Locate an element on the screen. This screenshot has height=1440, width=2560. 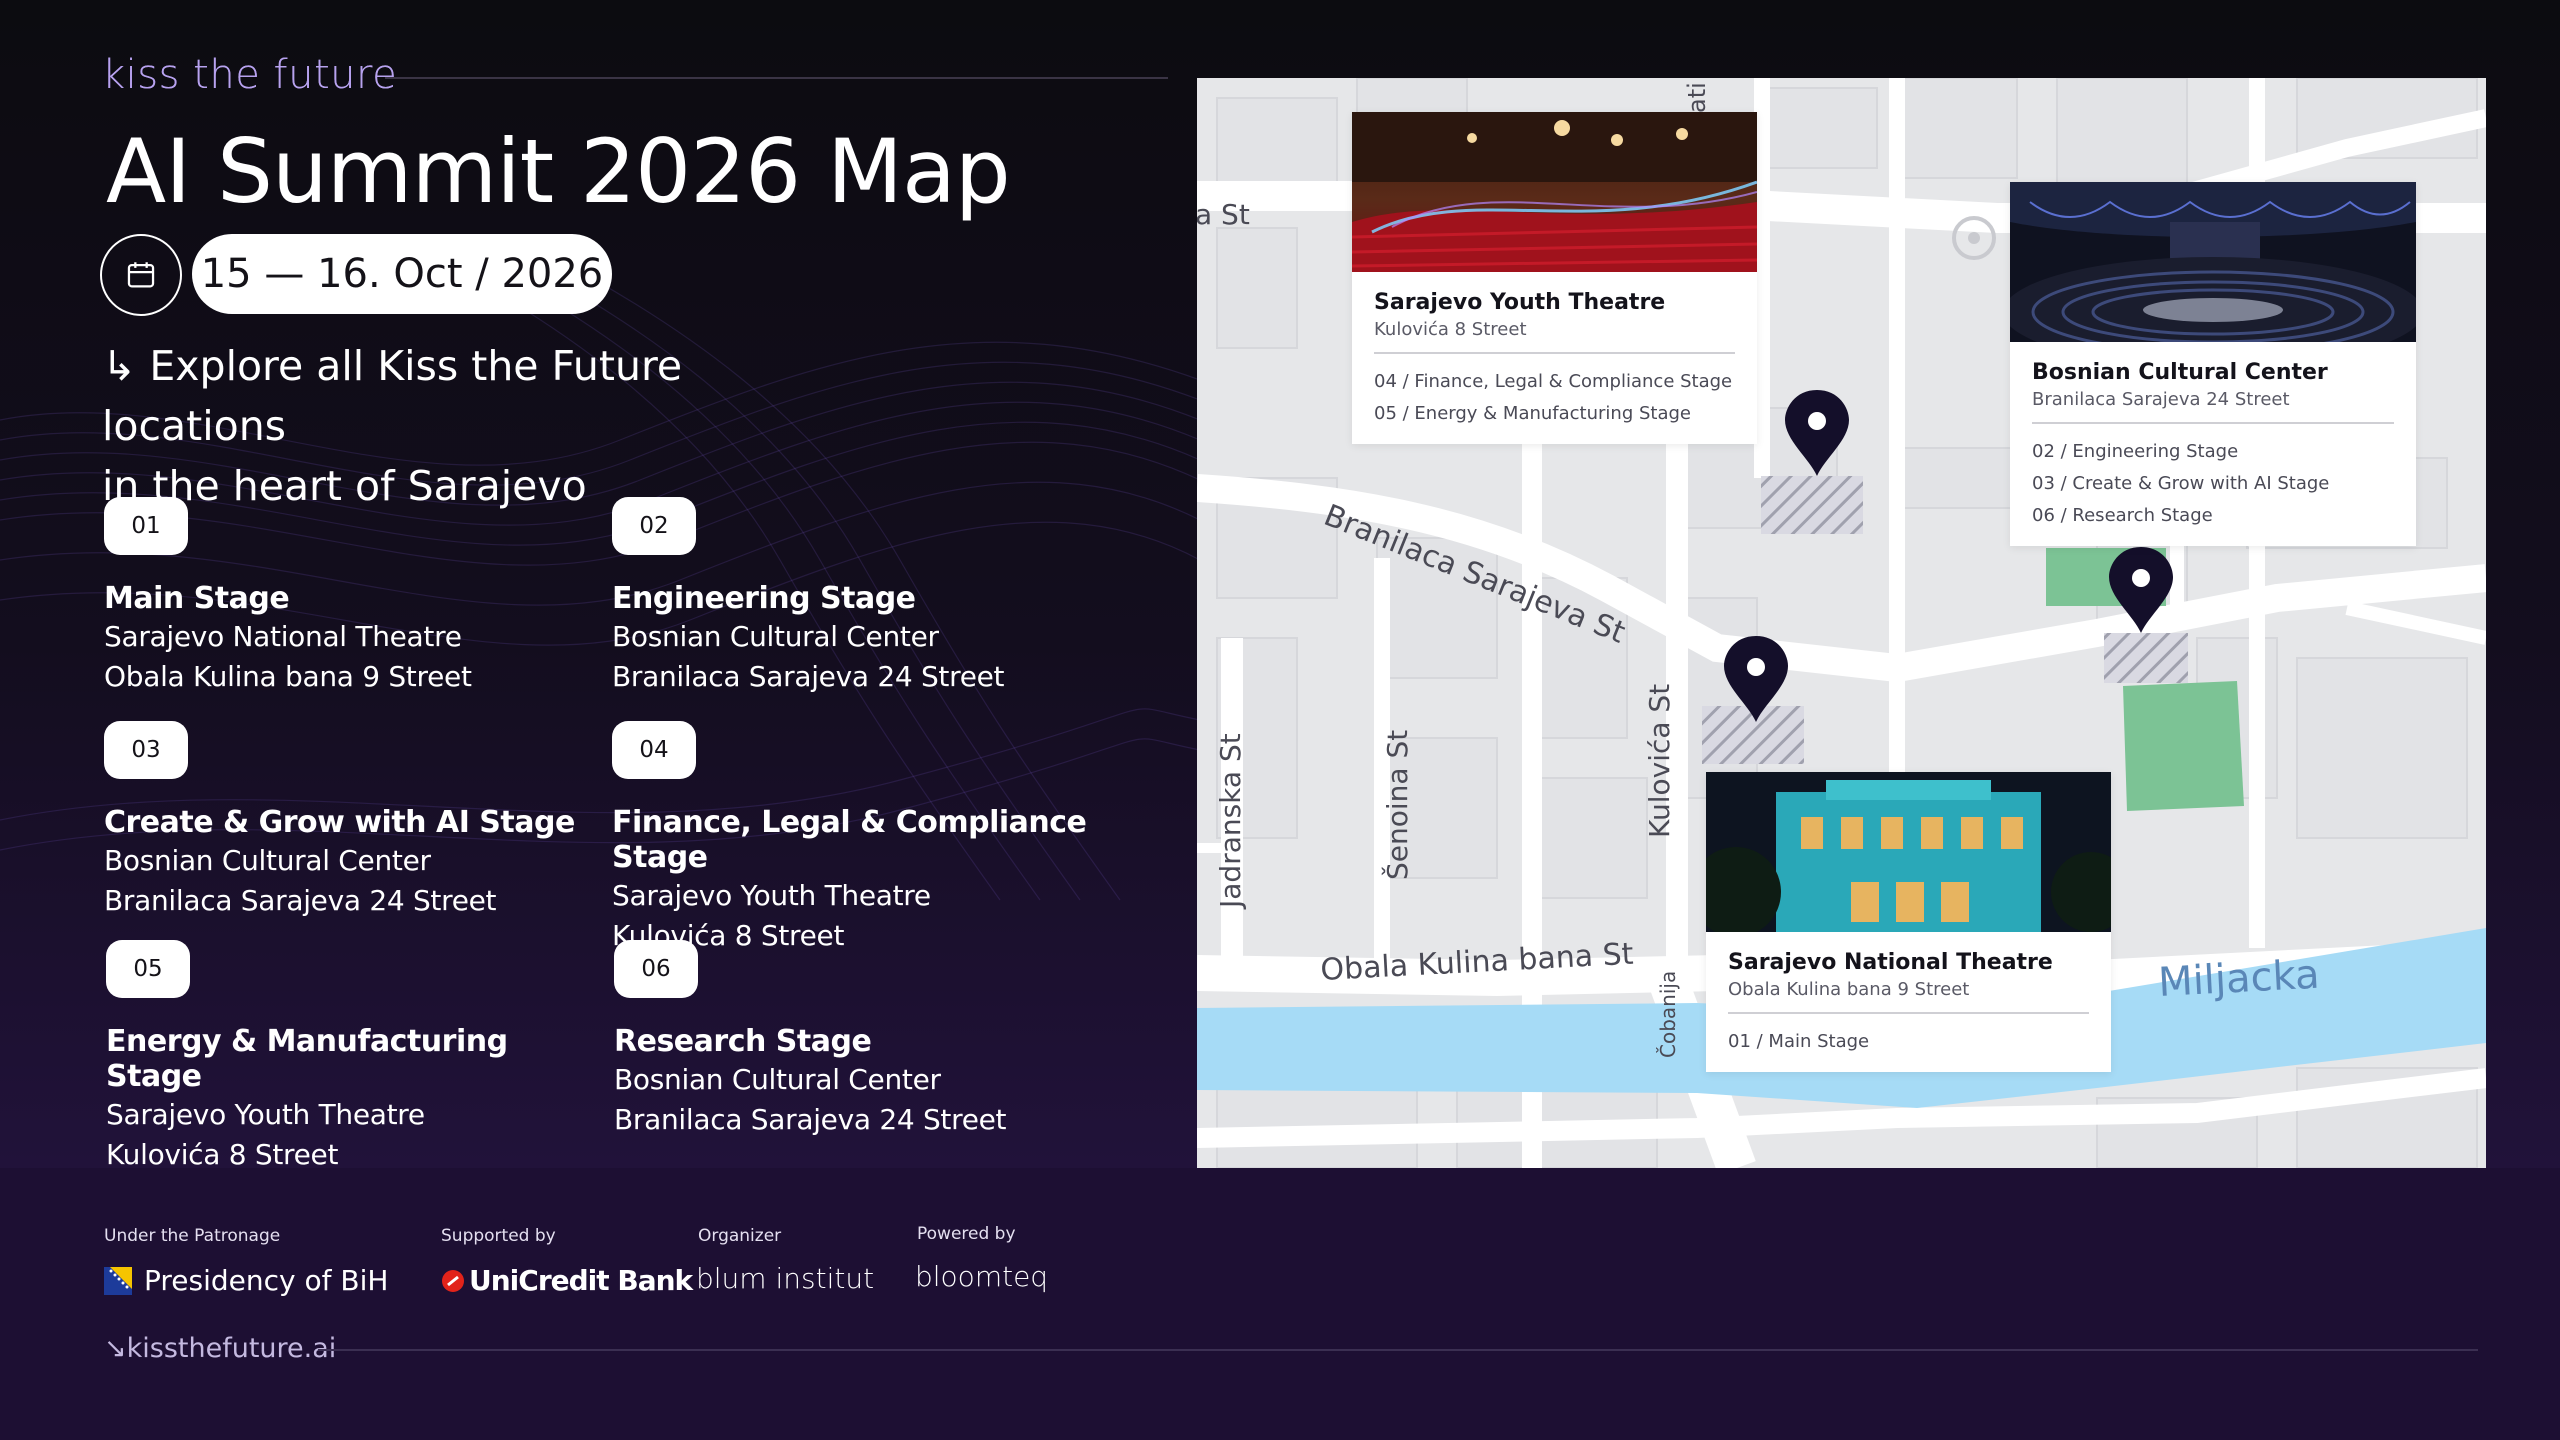
venue-card-stage: 03 / Create & Grow with AI Stage is located at coordinates (2181, 483).